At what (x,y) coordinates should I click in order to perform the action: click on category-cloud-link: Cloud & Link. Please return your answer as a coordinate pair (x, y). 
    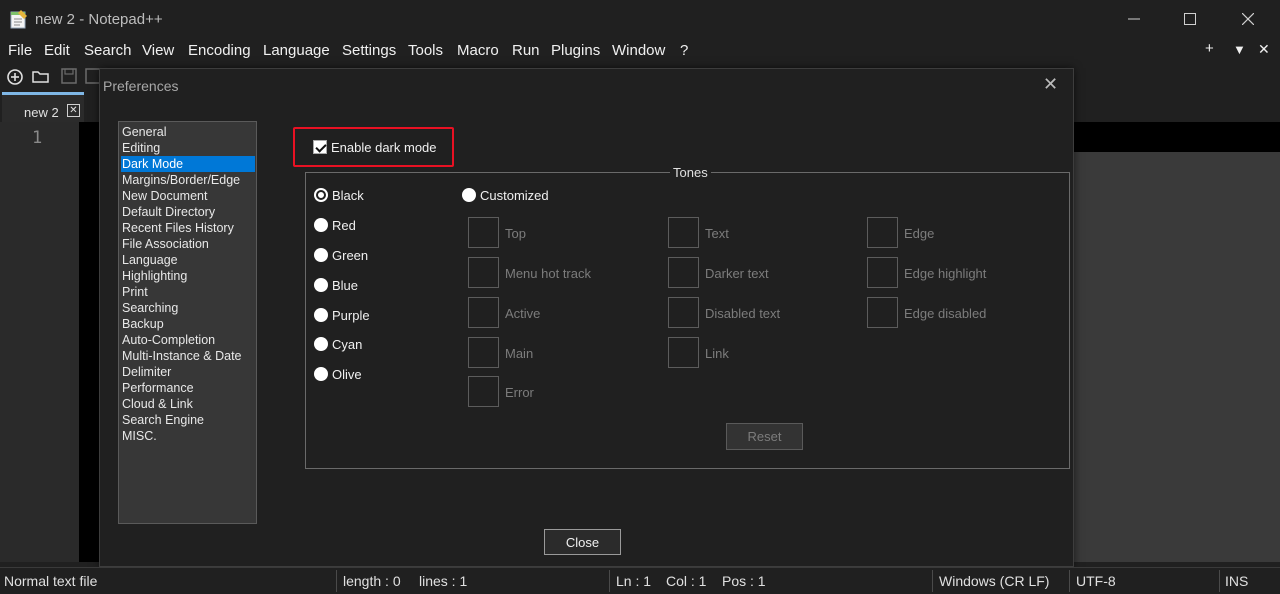
    Looking at the image, I should click on (188, 404).